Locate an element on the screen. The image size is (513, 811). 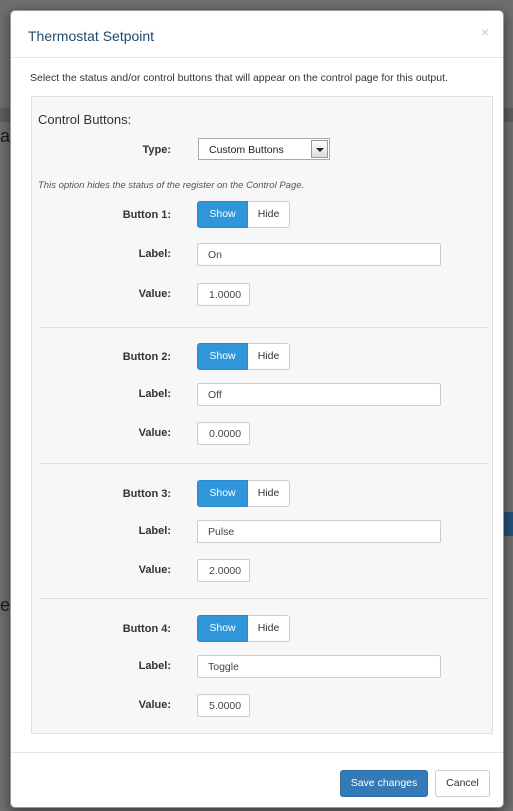
type-label: Type: is located at coordinates (156, 150).